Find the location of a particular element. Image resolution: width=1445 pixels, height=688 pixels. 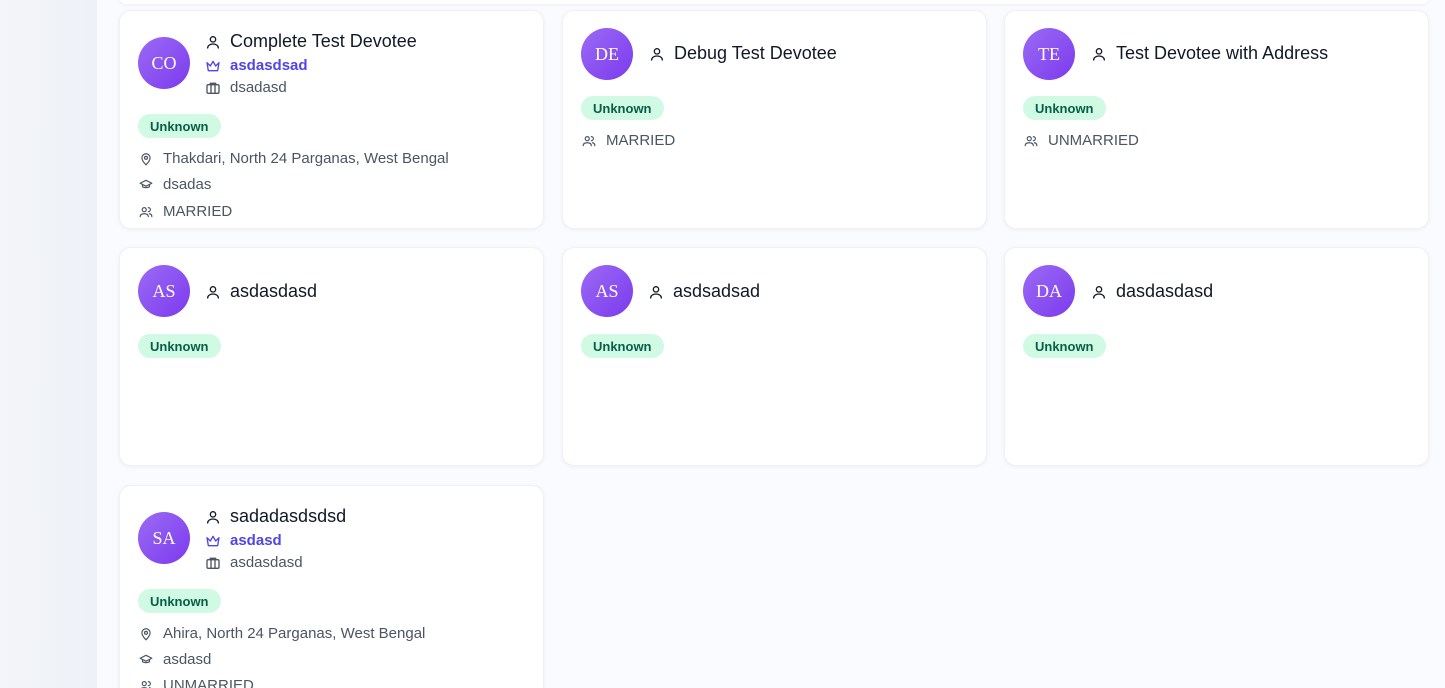

education-text: dsadas is located at coordinates (187, 184).